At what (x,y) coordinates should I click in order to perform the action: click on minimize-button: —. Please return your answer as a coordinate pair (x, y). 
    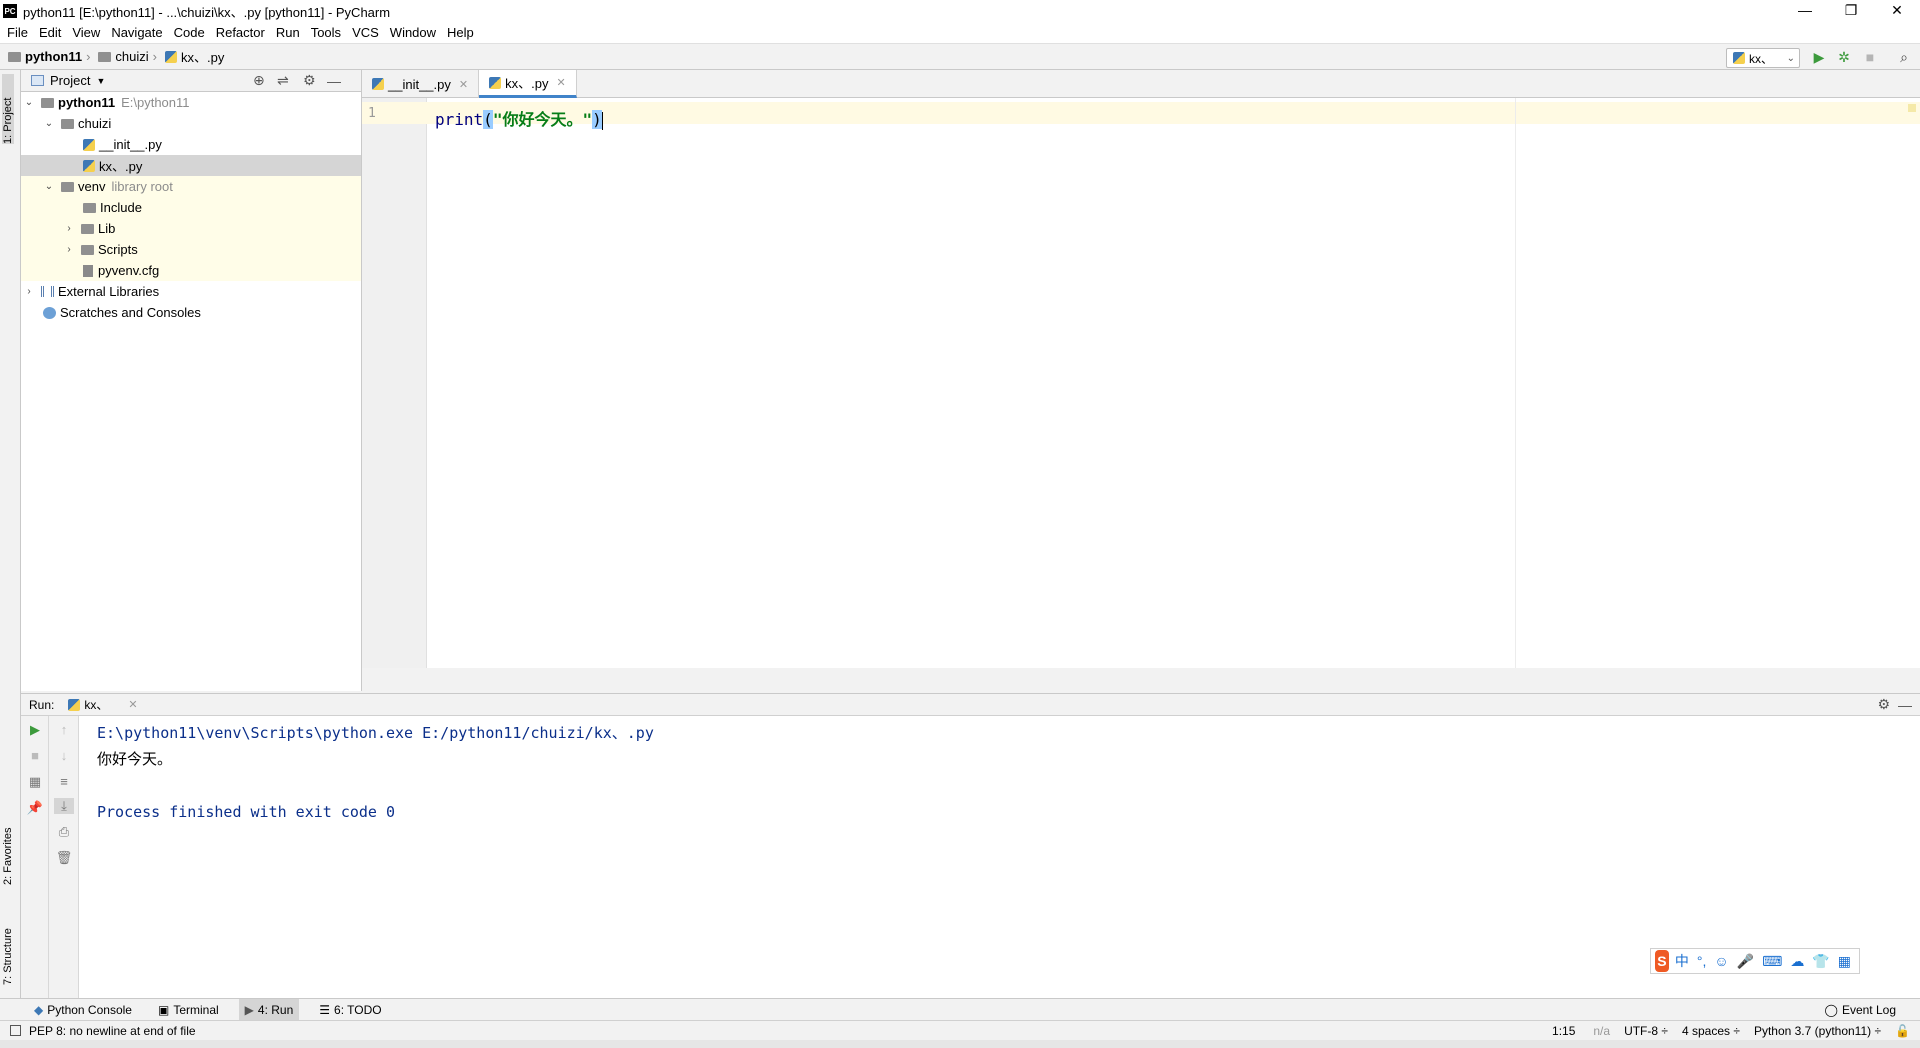
    Looking at the image, I should click on (1805, 11).